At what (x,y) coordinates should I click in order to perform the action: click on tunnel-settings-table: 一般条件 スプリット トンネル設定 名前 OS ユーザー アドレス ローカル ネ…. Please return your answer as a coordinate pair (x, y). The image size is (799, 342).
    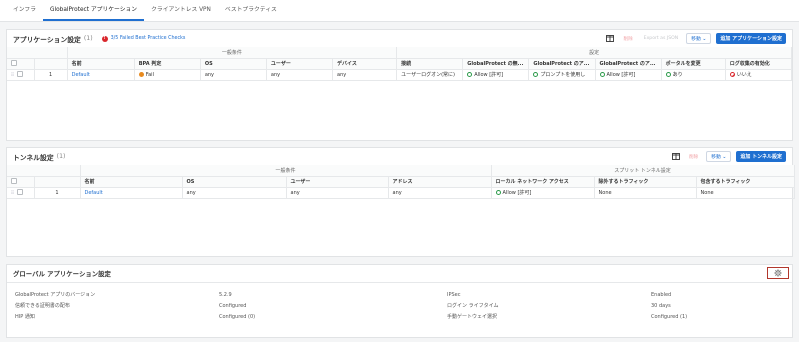
    Looking at the image, I should click on (401, 182).